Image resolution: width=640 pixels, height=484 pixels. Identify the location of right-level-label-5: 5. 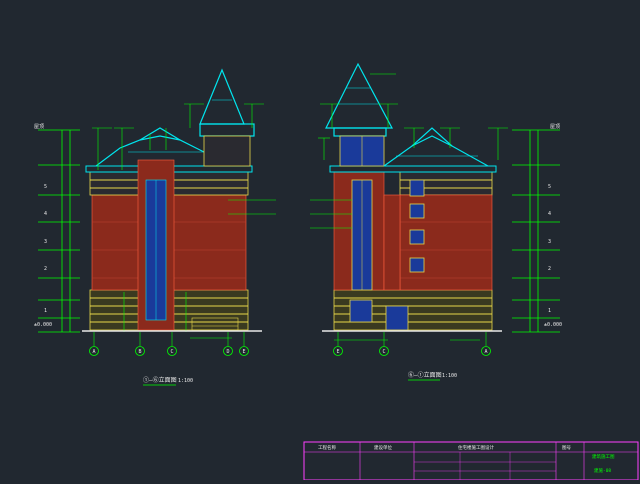
(549, 187).